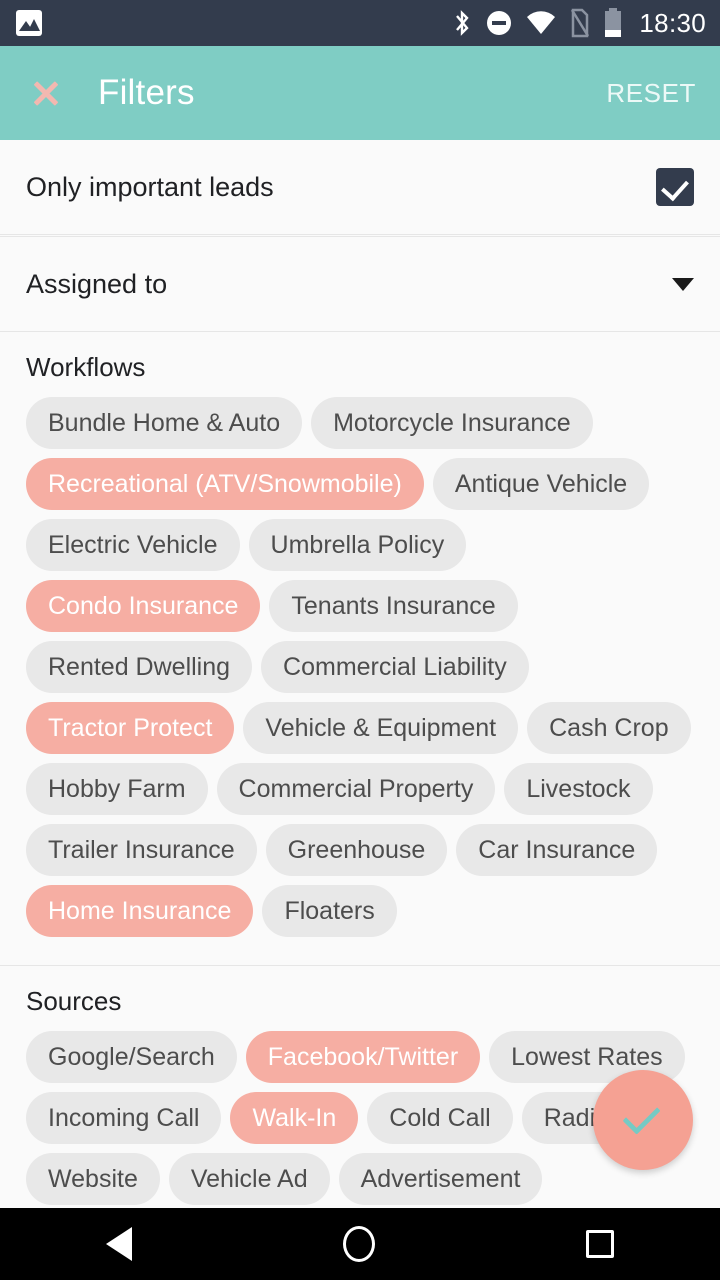 The image size is (720, 1280). Describe the element at coordinates (249, 1179) in the screenshot. I see `source-chip: Vehicle Ad` at that location.